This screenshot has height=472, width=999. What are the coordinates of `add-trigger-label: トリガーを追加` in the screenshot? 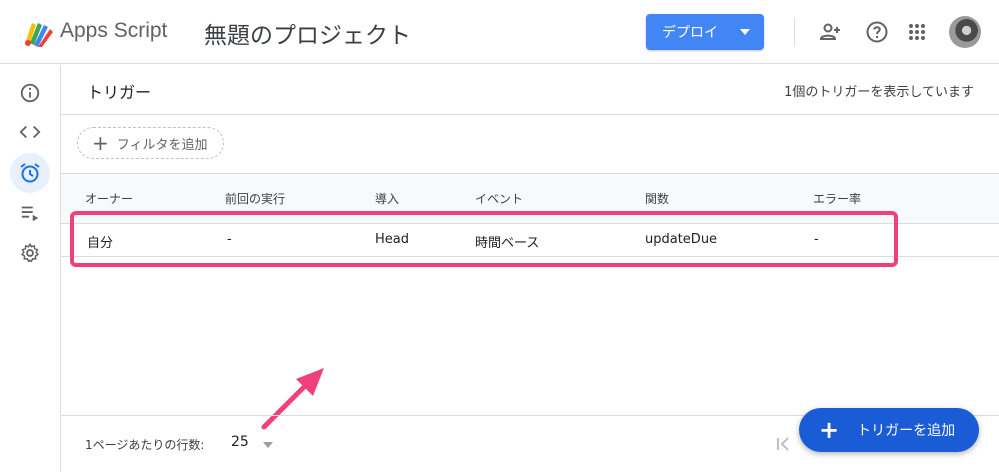 It's located at (906, 431).